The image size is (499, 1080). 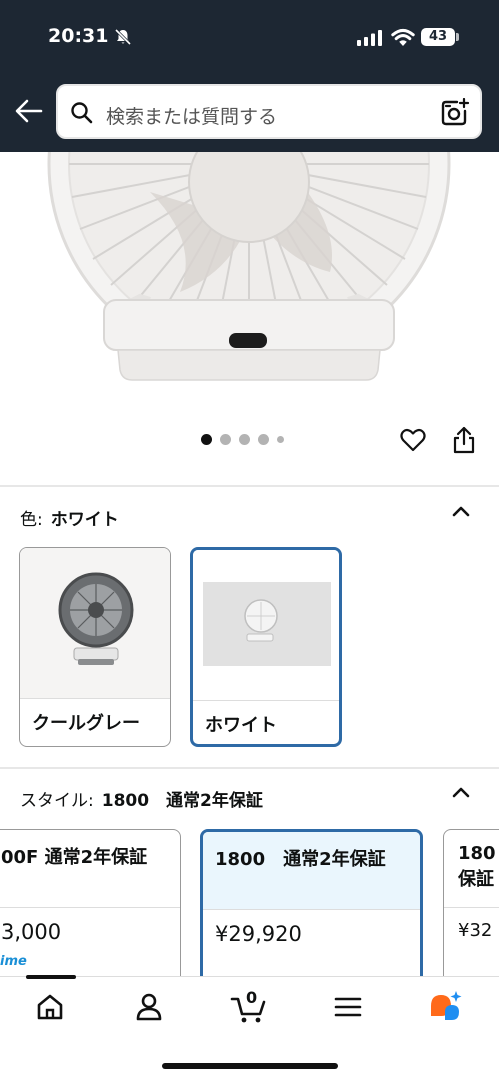 I want to click on style-option-title: 00F 通常2年保証, so click(x=90, y=869).